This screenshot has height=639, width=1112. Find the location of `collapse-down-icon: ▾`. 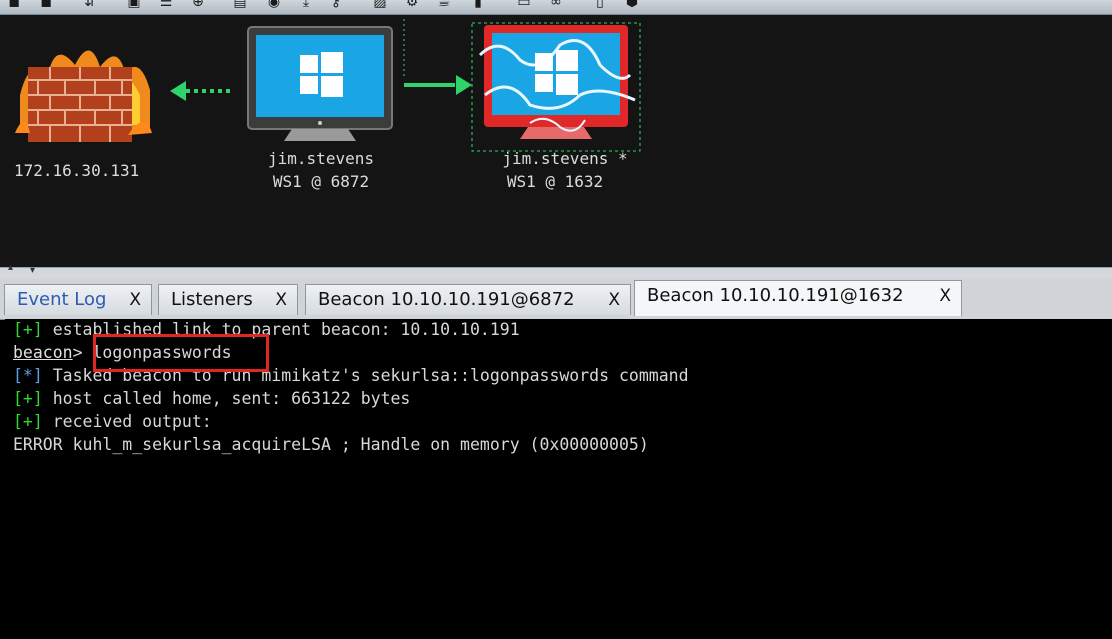

collapse-down-icon: ▾ is located at coordinates (32, 270).